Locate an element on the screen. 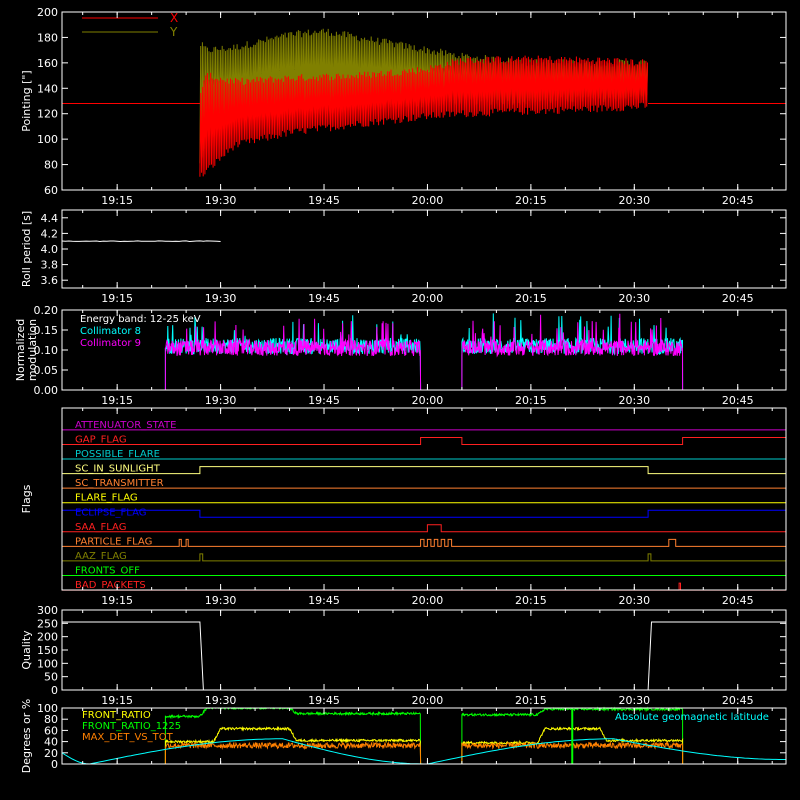 The width and height of the screenshot is (800, 800). y-tick-label: 150 is located at coordinates (47, 650).